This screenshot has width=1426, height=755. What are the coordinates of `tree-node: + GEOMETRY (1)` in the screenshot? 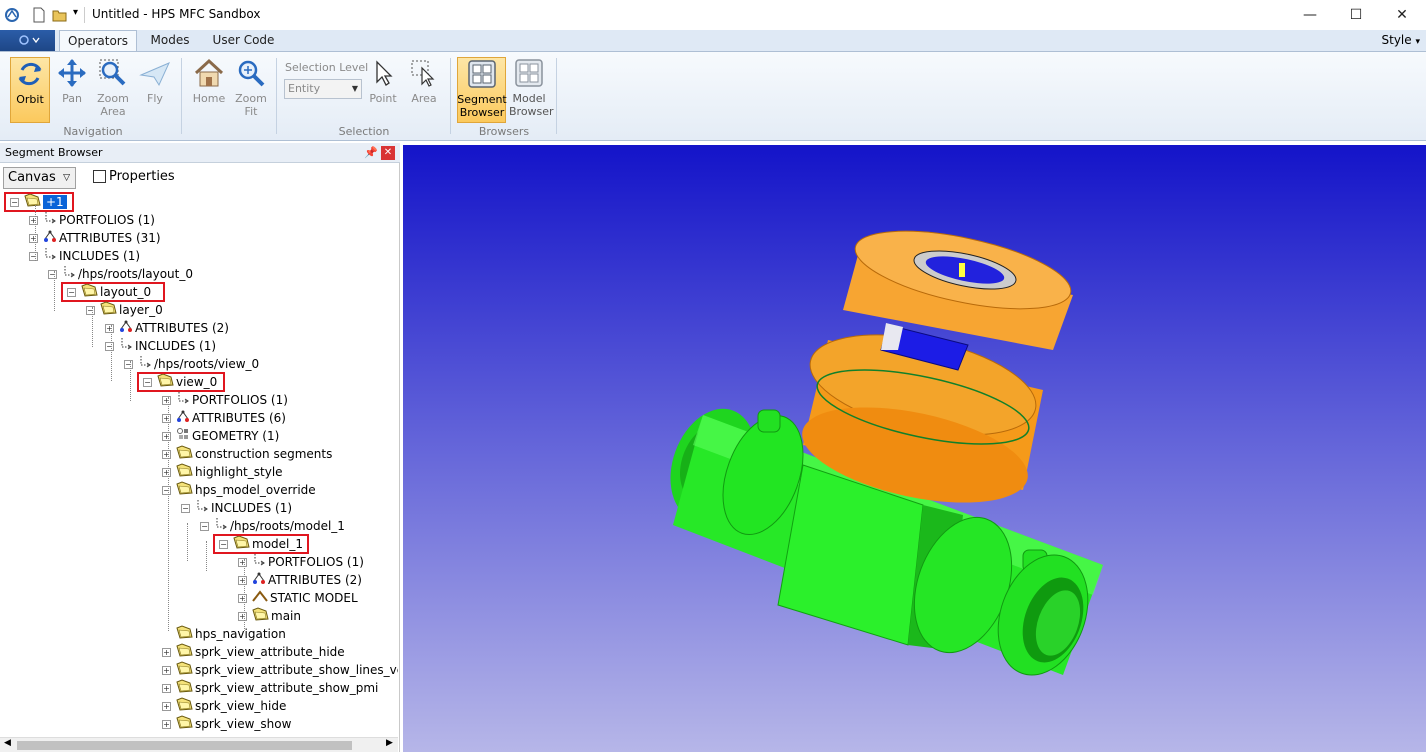 It's located at (220, 436).